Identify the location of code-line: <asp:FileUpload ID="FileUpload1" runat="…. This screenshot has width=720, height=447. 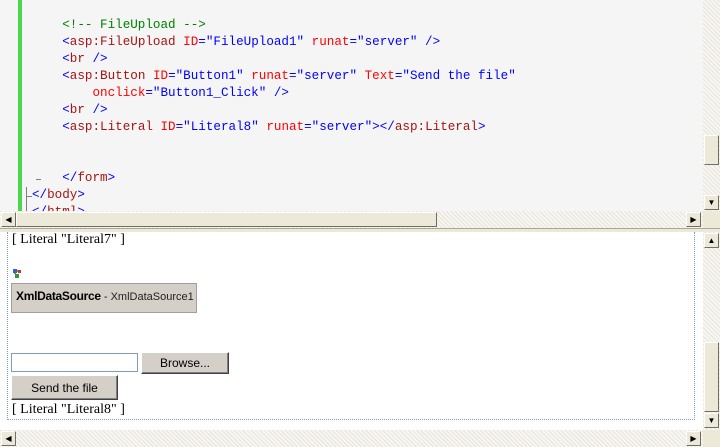
(236, 42).